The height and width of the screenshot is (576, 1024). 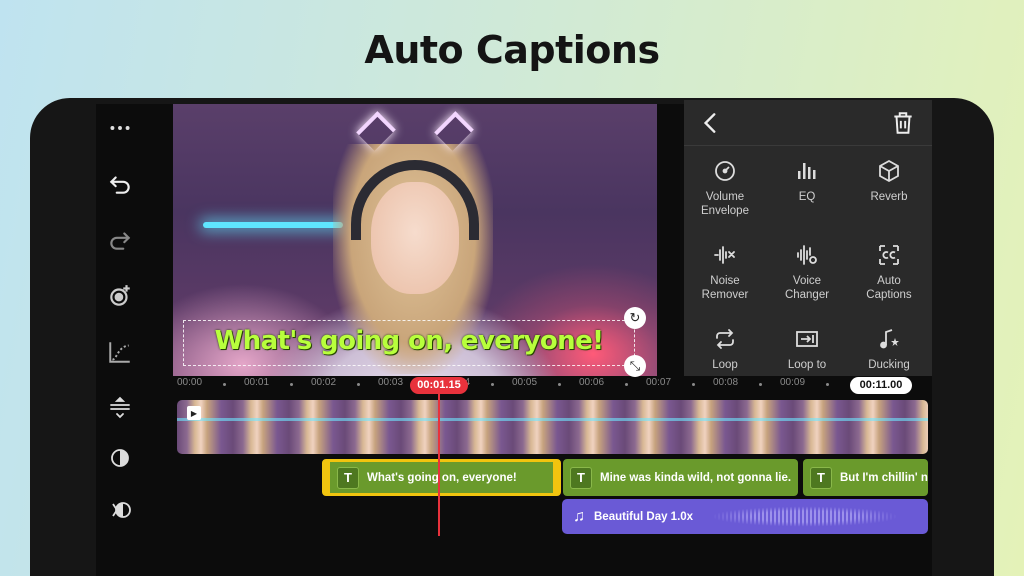 I want to click on redo-icon, so click(x=120, y=240).